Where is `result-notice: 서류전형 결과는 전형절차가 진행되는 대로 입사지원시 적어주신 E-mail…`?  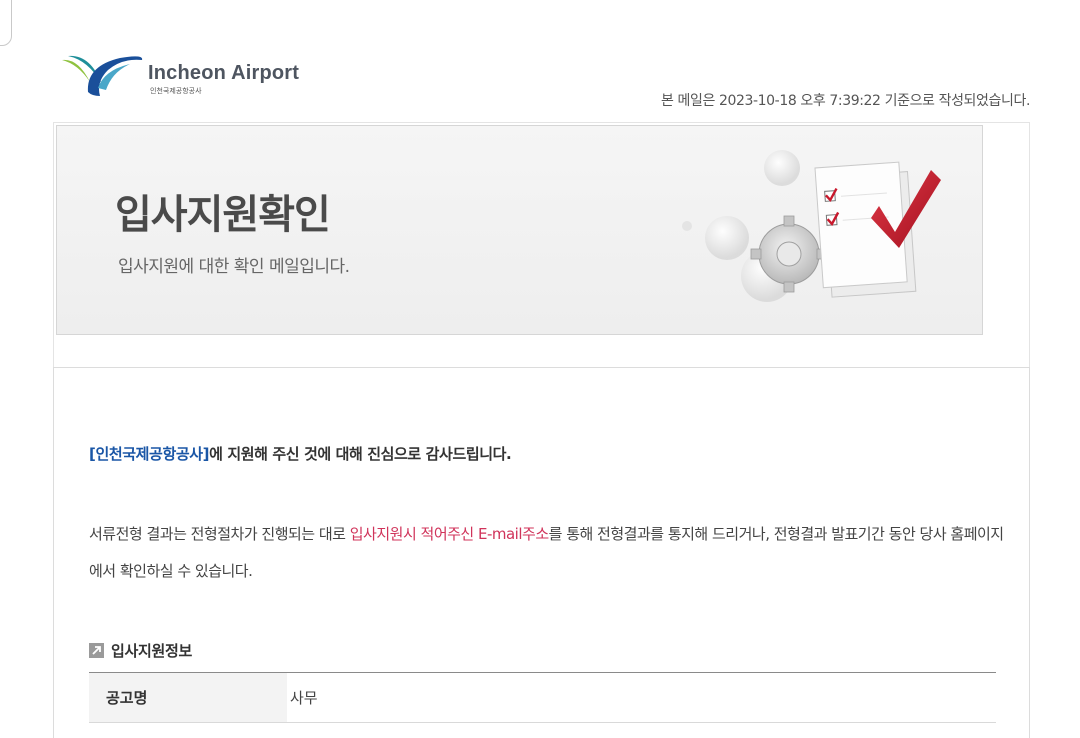 result-notice: 서류전형 결과는 전형절차가 진행되는 대로 입사지원시 적어주신 E-mail… is located at coordinates (549, 553).